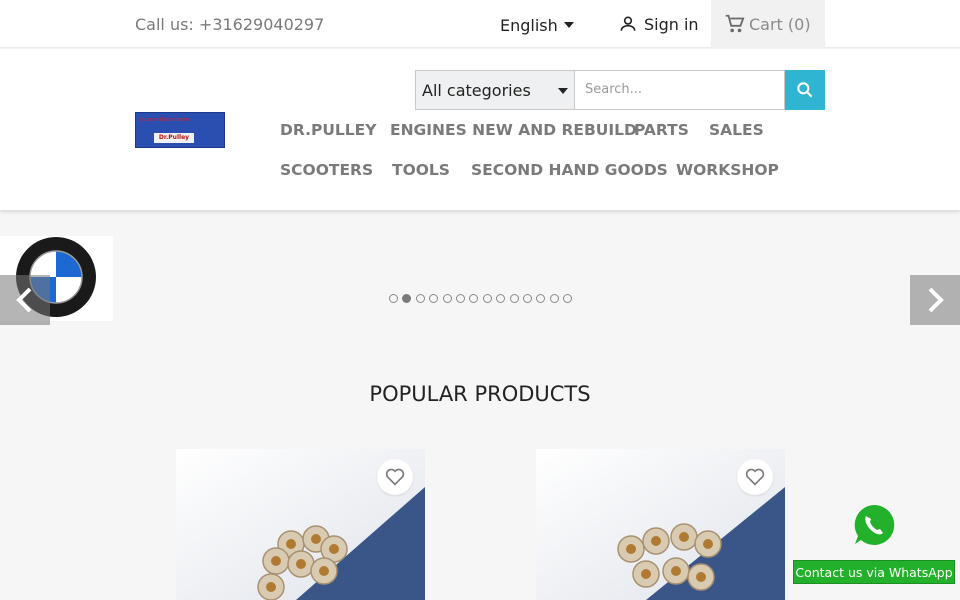 Image resolution: width=960 pixels, height=600 pixels. I want to click on cart-button: Cart (0), so click(768, 24).